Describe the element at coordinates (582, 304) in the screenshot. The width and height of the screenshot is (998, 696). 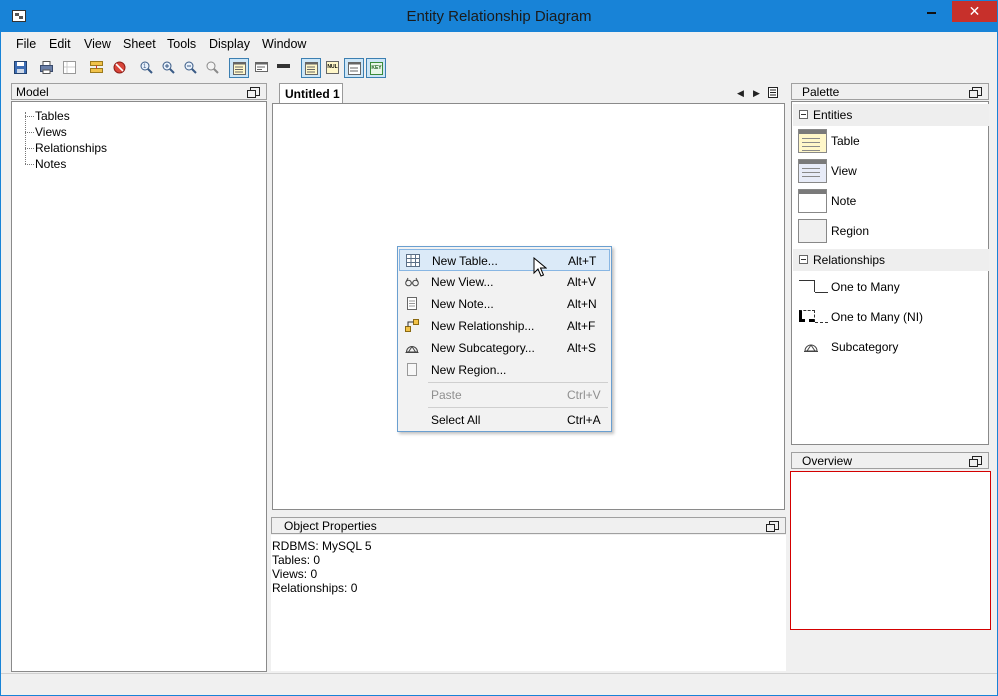
I see `menu-item-shortcut: Alt+N` at that location.